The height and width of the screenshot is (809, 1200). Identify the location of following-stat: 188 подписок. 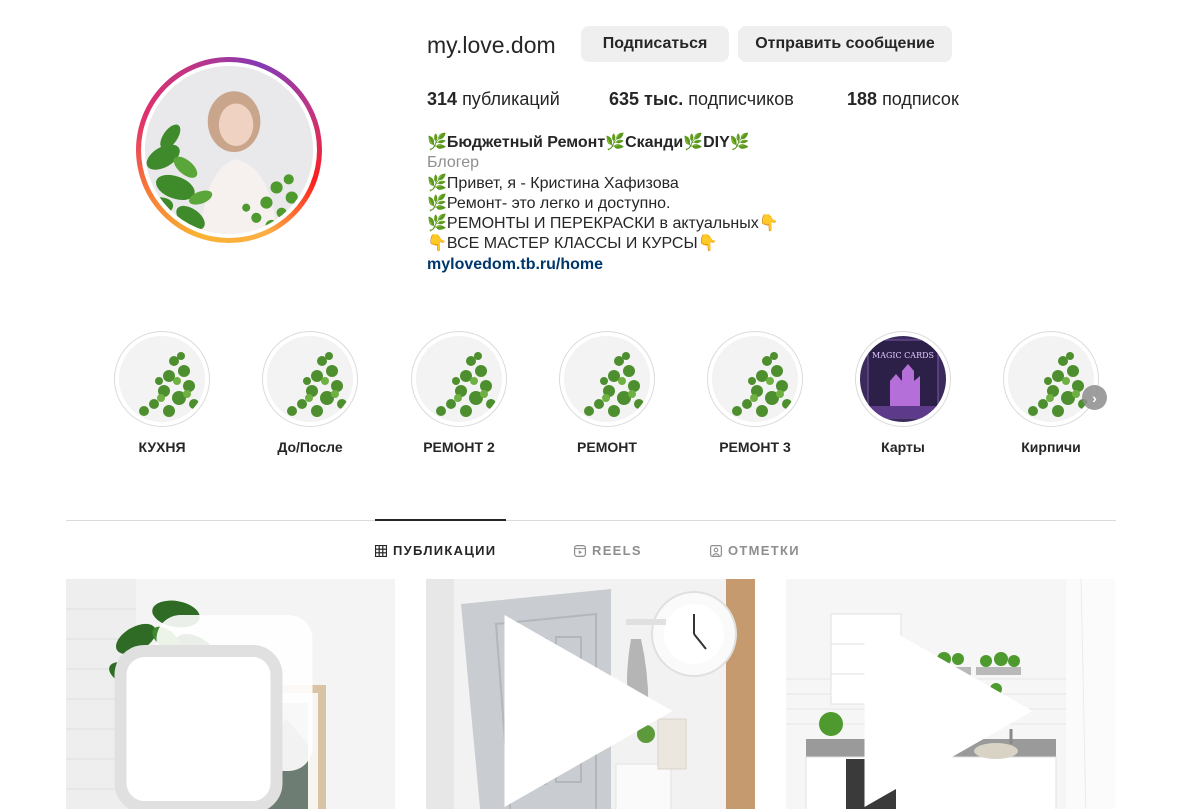
(903, 99).